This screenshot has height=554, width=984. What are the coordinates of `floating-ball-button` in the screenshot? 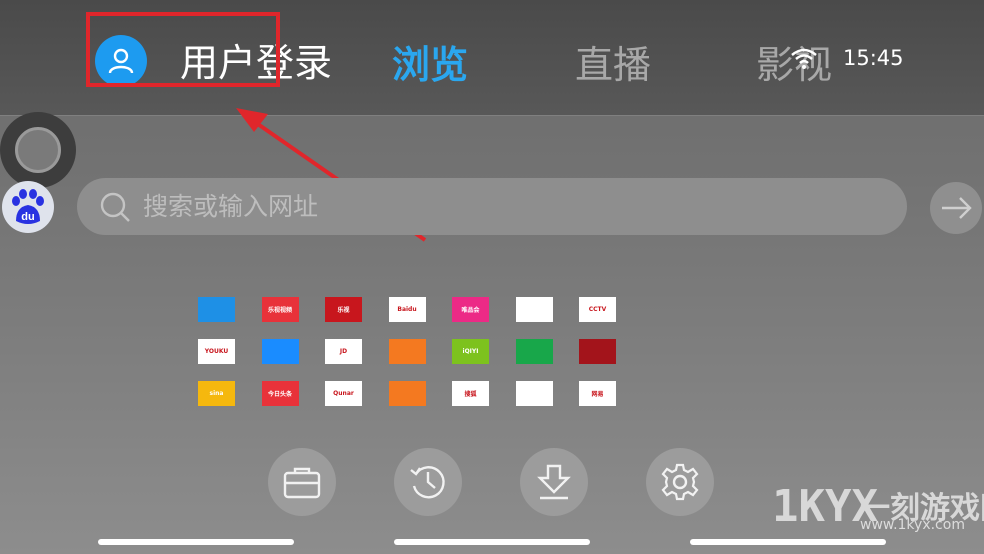 It's located at (38, 150).